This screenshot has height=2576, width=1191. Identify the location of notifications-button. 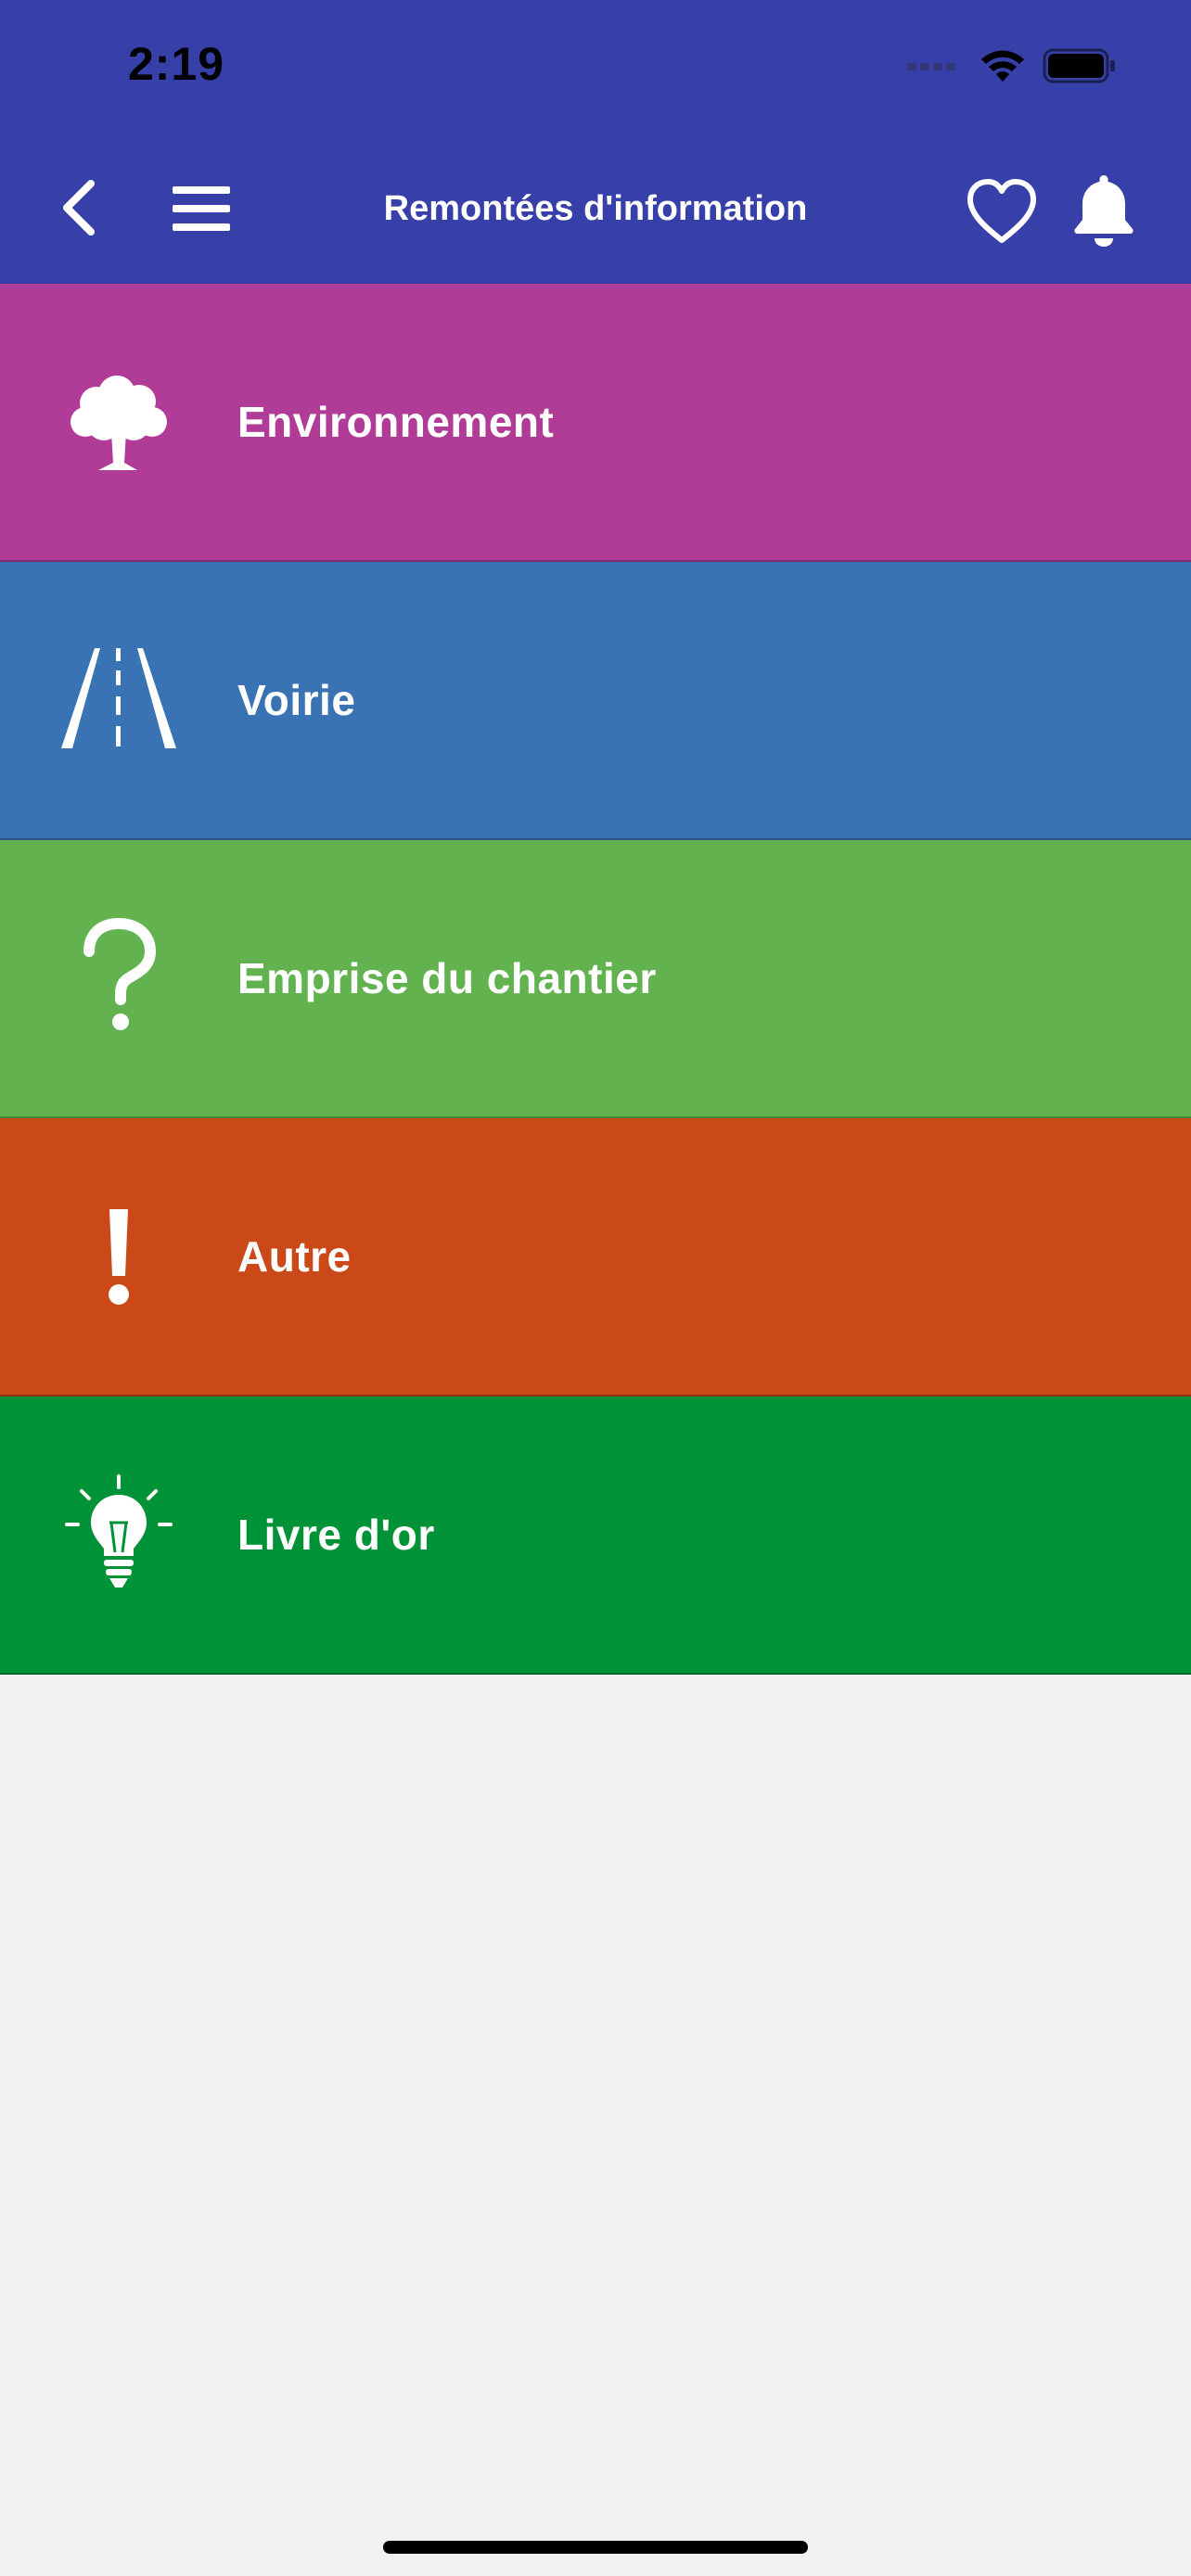
(1104, 211).